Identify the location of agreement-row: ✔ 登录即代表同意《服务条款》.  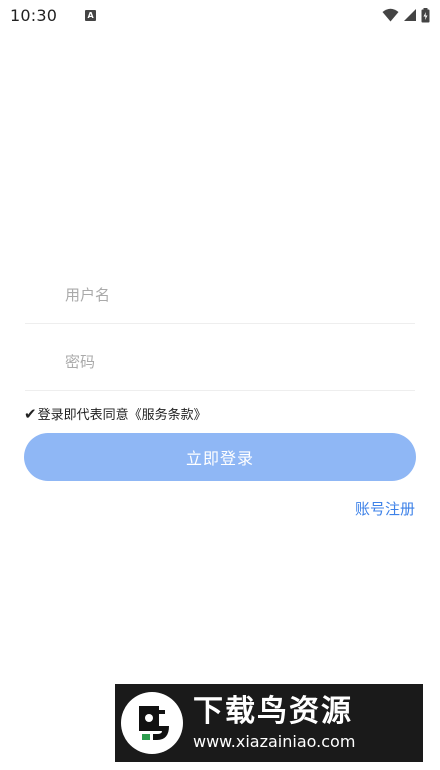
(115, 414).